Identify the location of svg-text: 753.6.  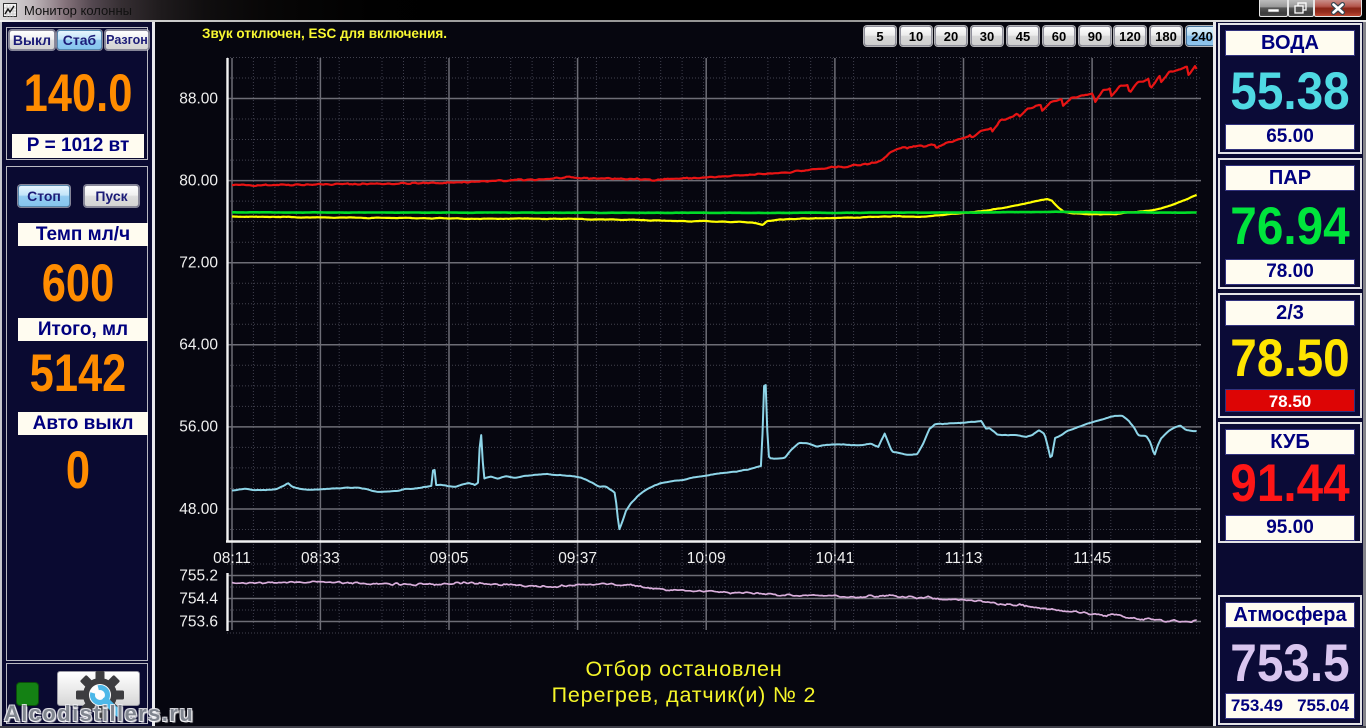
(198, 622).